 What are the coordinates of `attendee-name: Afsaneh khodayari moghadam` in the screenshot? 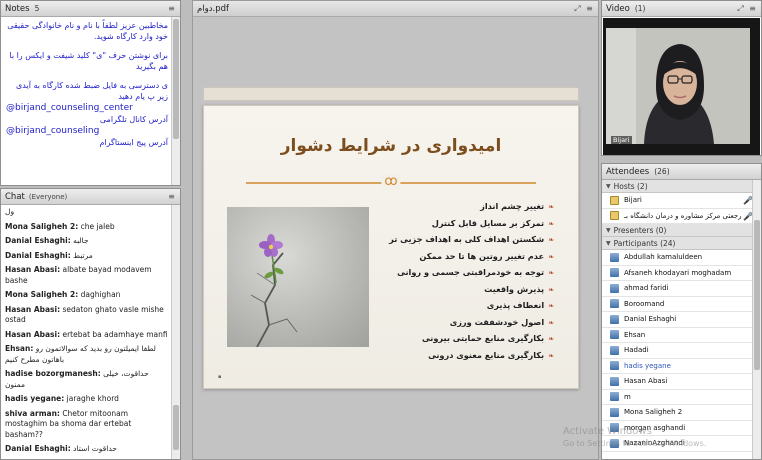 It's located at (678, 272).